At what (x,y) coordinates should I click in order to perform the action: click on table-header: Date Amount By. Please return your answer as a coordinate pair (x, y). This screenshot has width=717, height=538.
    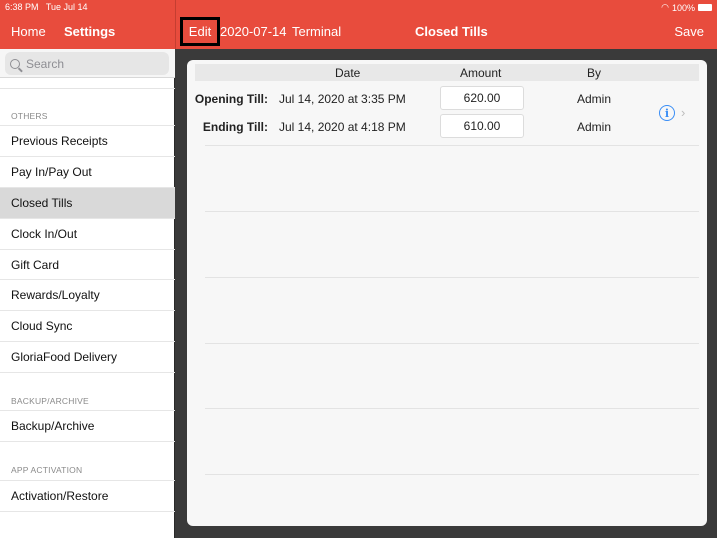
    Looking at the image, I should click on (447, 72).